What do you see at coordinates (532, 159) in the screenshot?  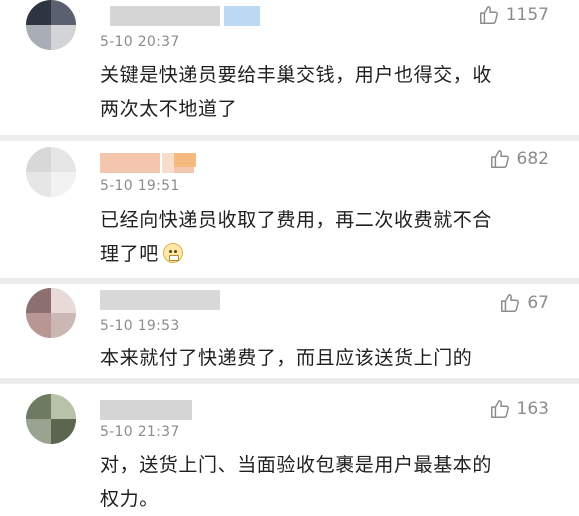 I see `like-count: 682` at bounding box center [532, 159].